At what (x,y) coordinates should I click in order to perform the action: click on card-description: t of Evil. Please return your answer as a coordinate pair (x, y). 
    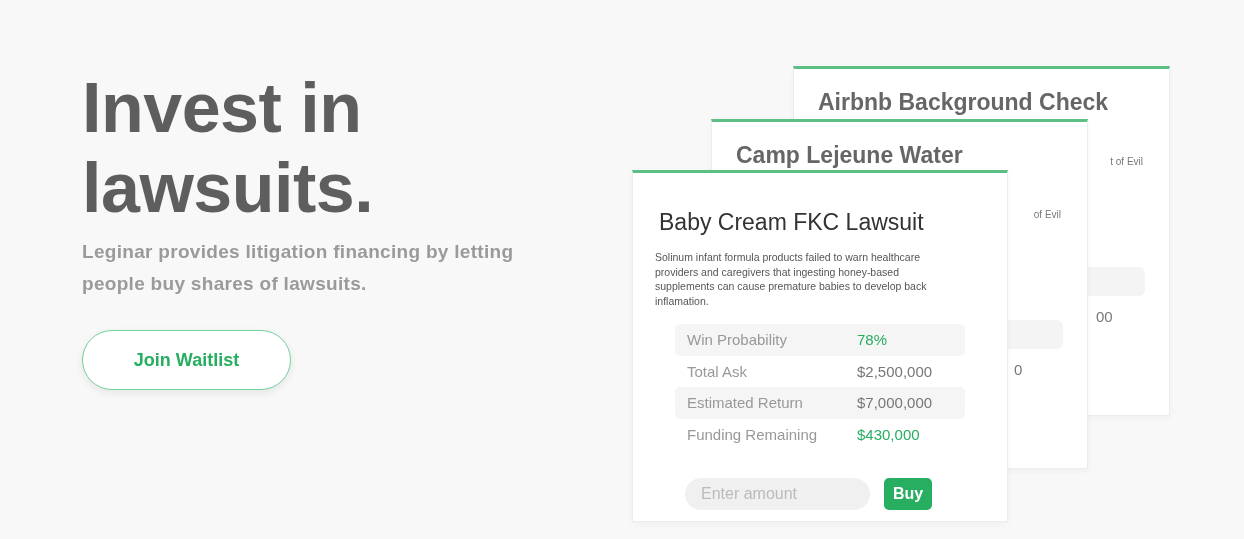
    Looking at the image, I should click on (1126, 161).